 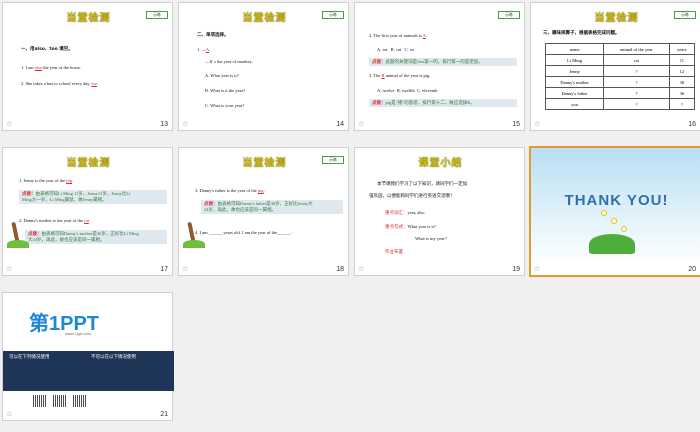 What do you see at coordinates (692, 124) in the screenshot?
I see `slide-number: 16` at bounding box center [692, 124].